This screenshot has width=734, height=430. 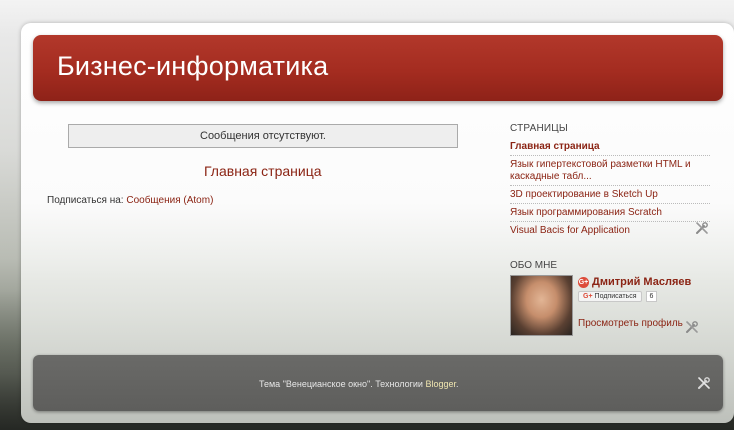 What do you see at coordinates (610, 195) in the screenshot?
I see `page-link-sketchup: 3D проектирование в Sketch Up` at bounding box center [610, 195].